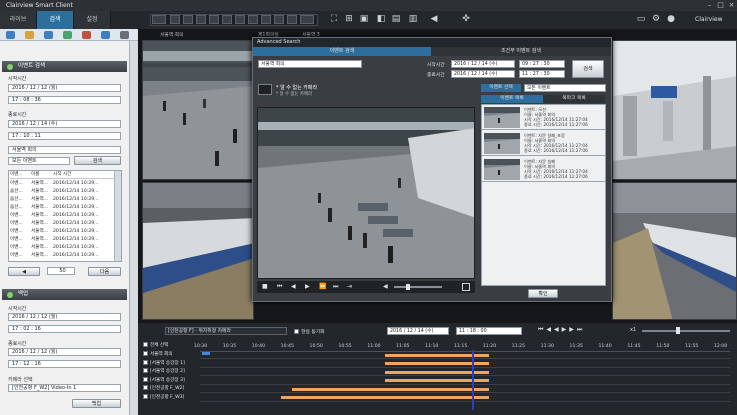 The image size is (737, 415). What do you see at coordinates (64, 388) in the screenshot?
I see `backup-camera-select: [인천공항 F_W2] Video-In 1` at bounding box center [64, 388].